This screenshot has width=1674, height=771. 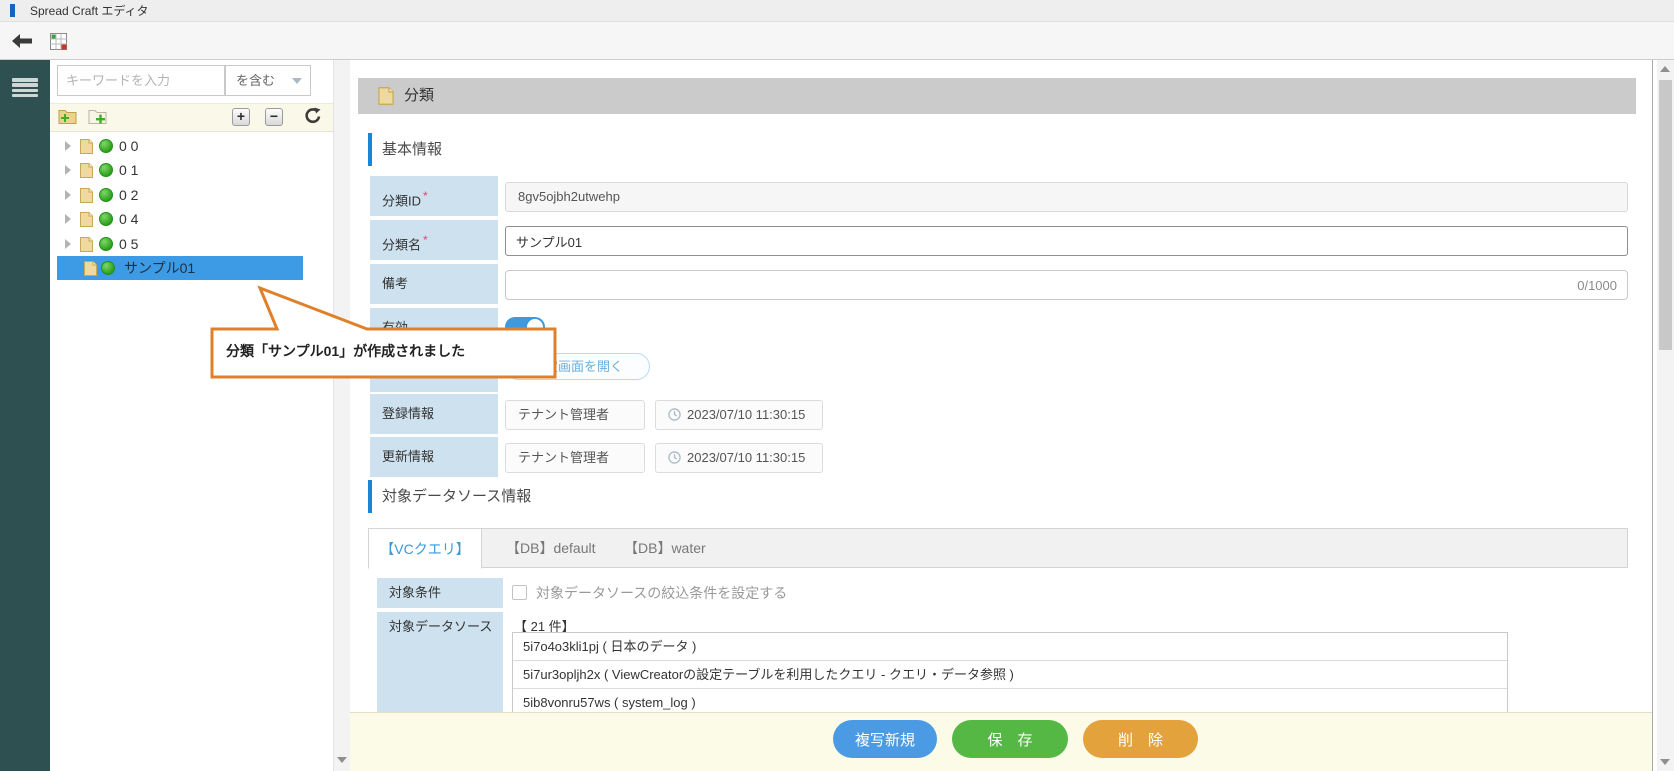 What do you see at coordinates (1140, 739) in the screenshot?
I see `delete-button: 削 除` at bounding box center [1140, 739].